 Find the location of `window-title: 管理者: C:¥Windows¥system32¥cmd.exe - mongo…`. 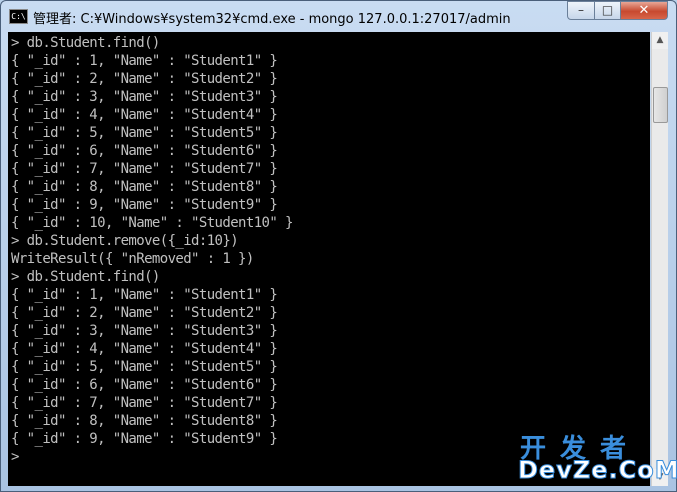

window-title: 管理者: C:¥Windows¥system32¥cmd.exe - mongo… is located at coordinates (272, 19).